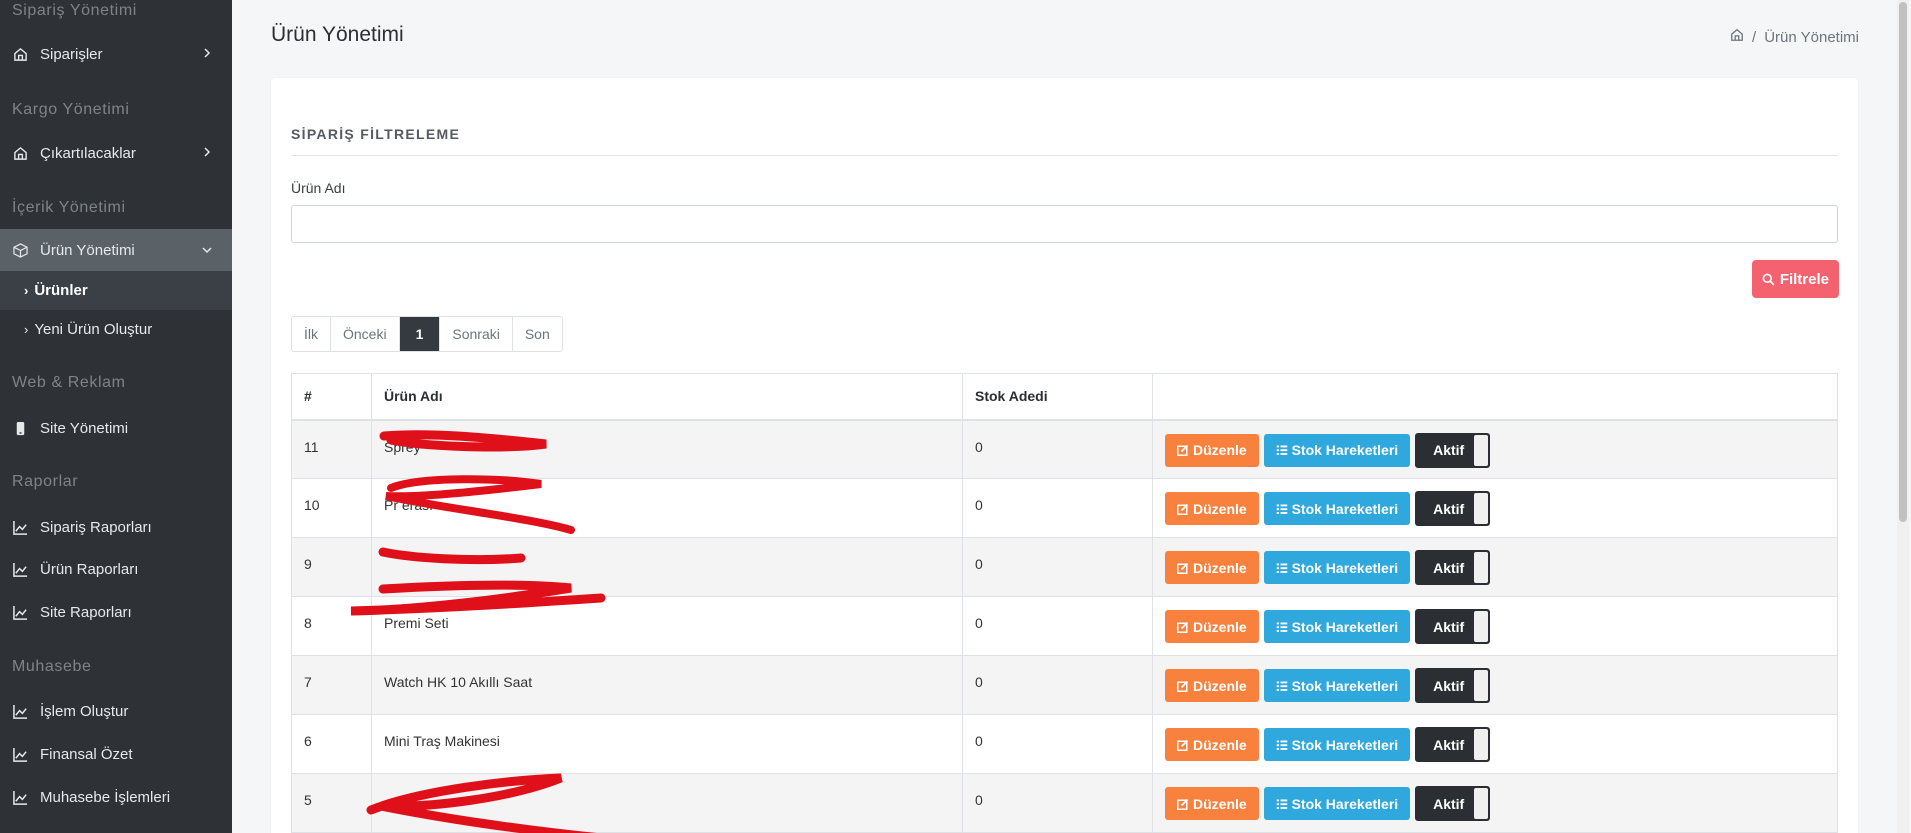 The image size is (1911, 833). I want to click on sidebar-item-site-raporlari: Site Raporları, so click(116, 612).